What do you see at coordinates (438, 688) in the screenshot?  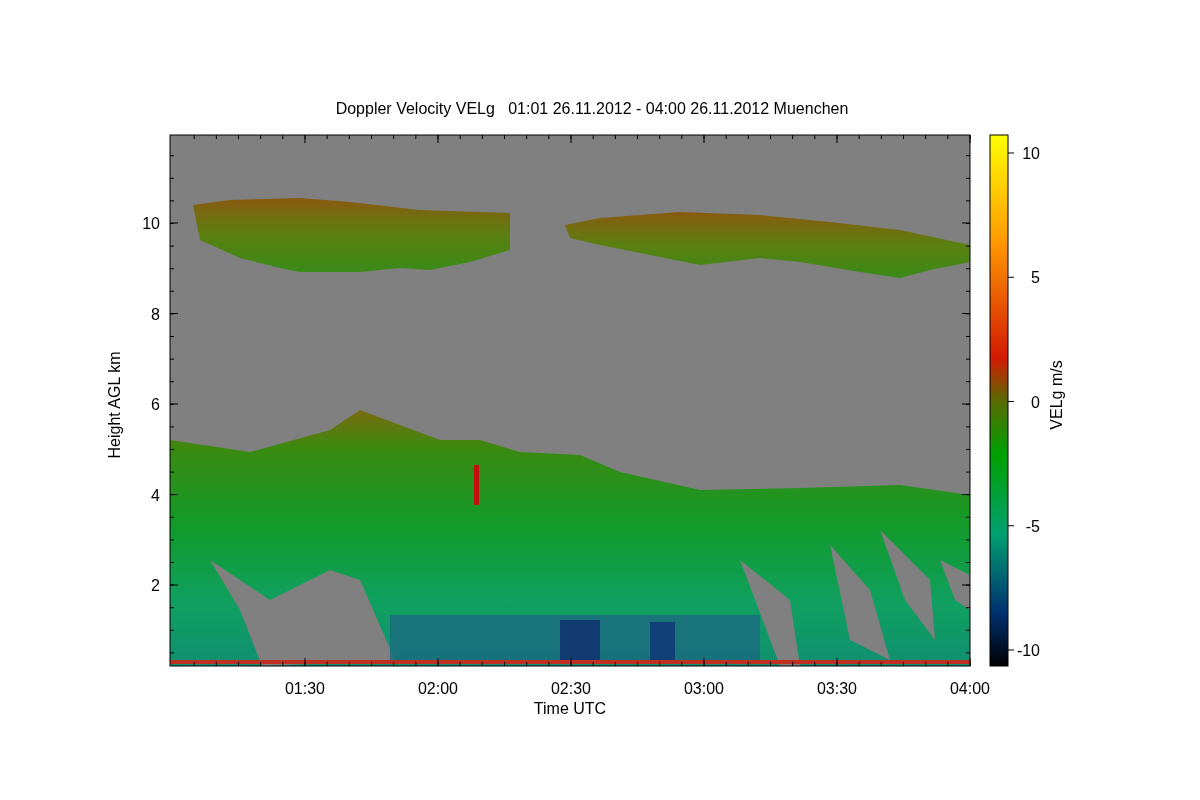 I see `tick-label: 02:00` at bounding box center [438, 688].